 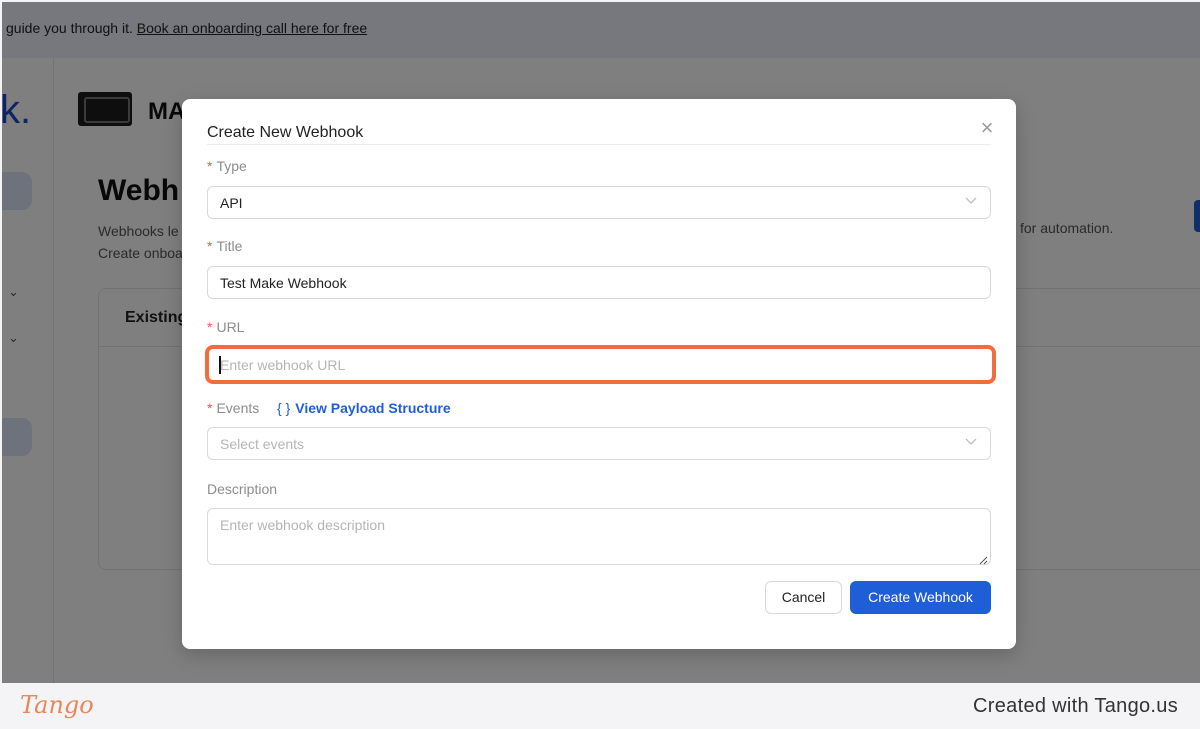 I want to click on description-textarea: Enter webhook description, so click(x=599, y=536).